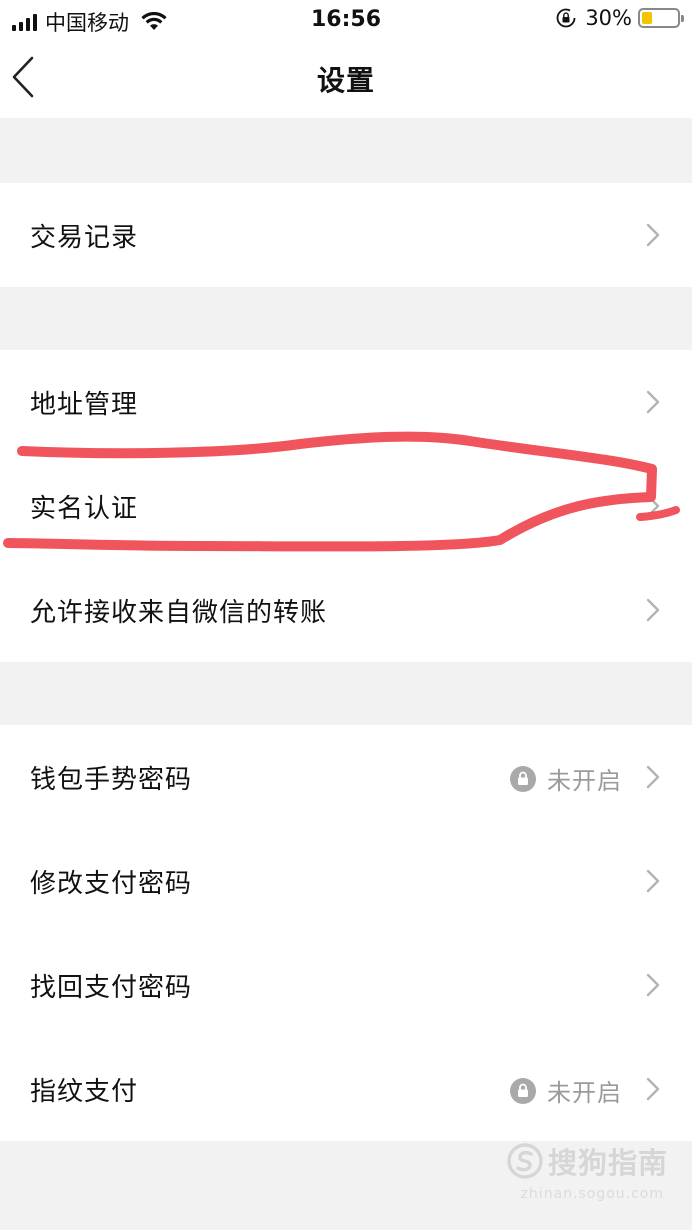 This screenshot has width=692, height=1230. I want to click on nav-bar: 设置, so click(346, 79).